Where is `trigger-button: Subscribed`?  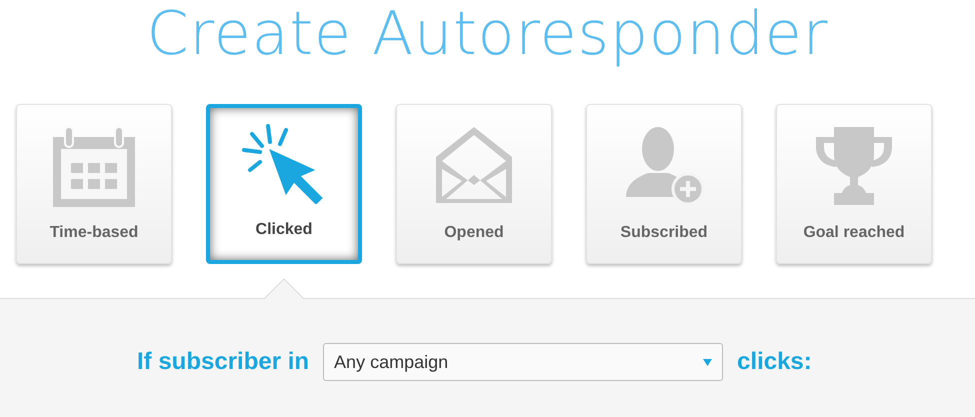
trigger-button: Subscribed is located at coordinates (664, 184).